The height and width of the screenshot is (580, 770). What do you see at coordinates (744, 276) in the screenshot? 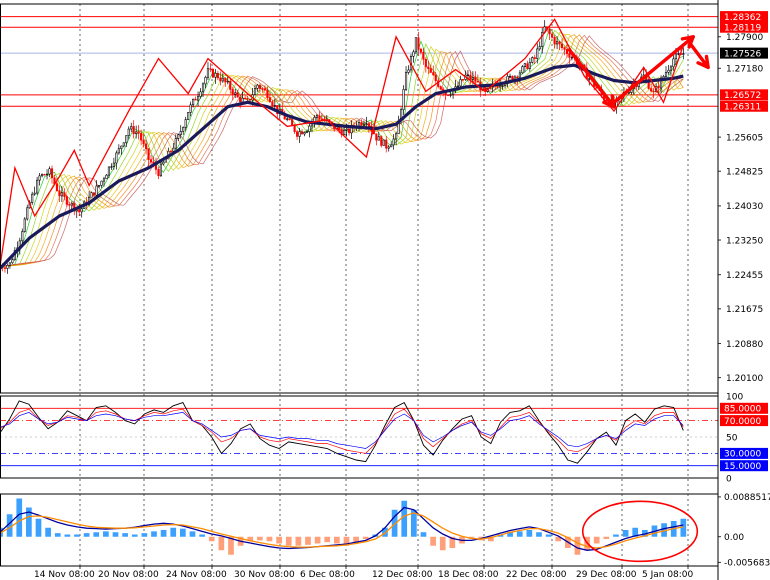
I see `price-tick-label: 1.22455` at bounding box center [744, 276].